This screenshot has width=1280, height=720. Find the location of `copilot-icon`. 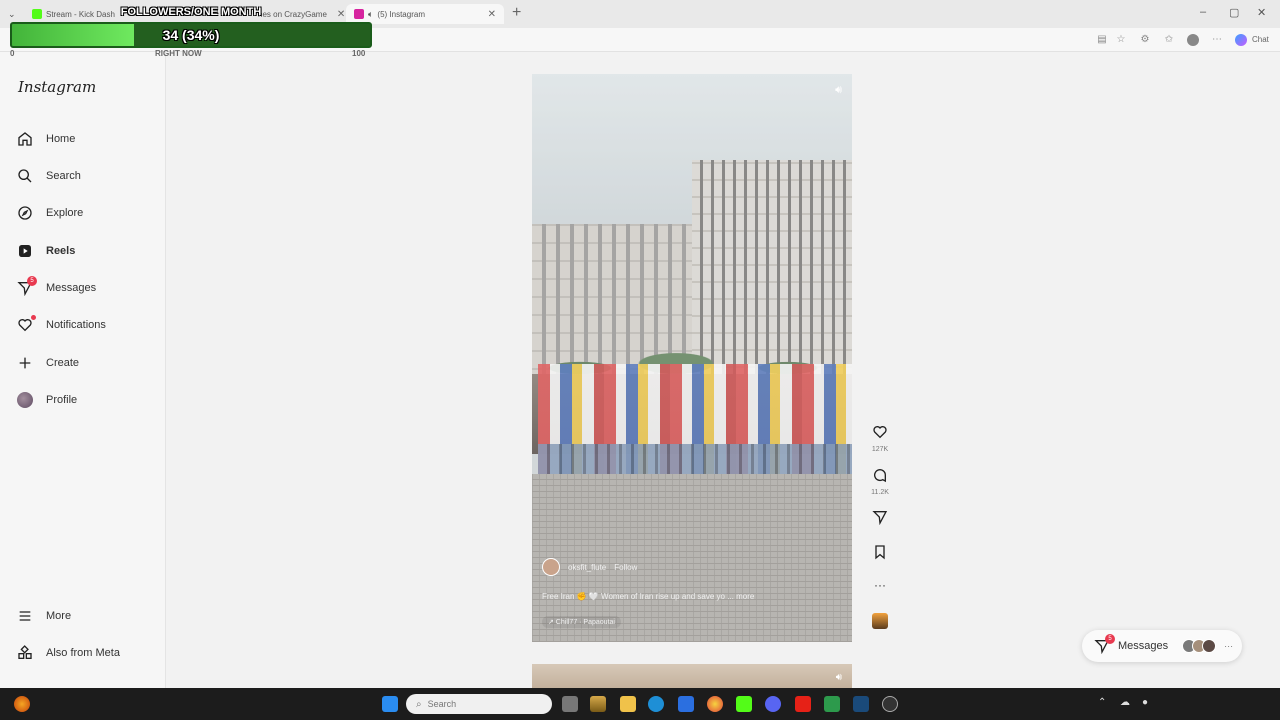

copilot-icon is located at coordinates (1241, 40).